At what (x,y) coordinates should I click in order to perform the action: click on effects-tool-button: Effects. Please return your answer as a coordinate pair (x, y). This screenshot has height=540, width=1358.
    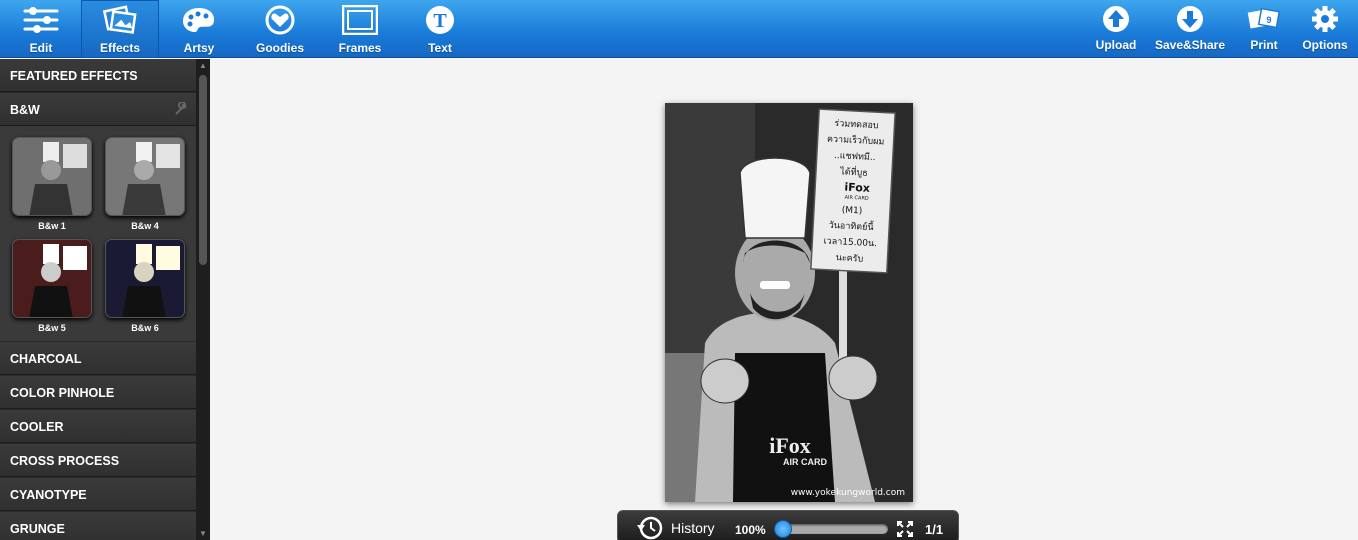
    Looking at the image, I should click on (120, 29).